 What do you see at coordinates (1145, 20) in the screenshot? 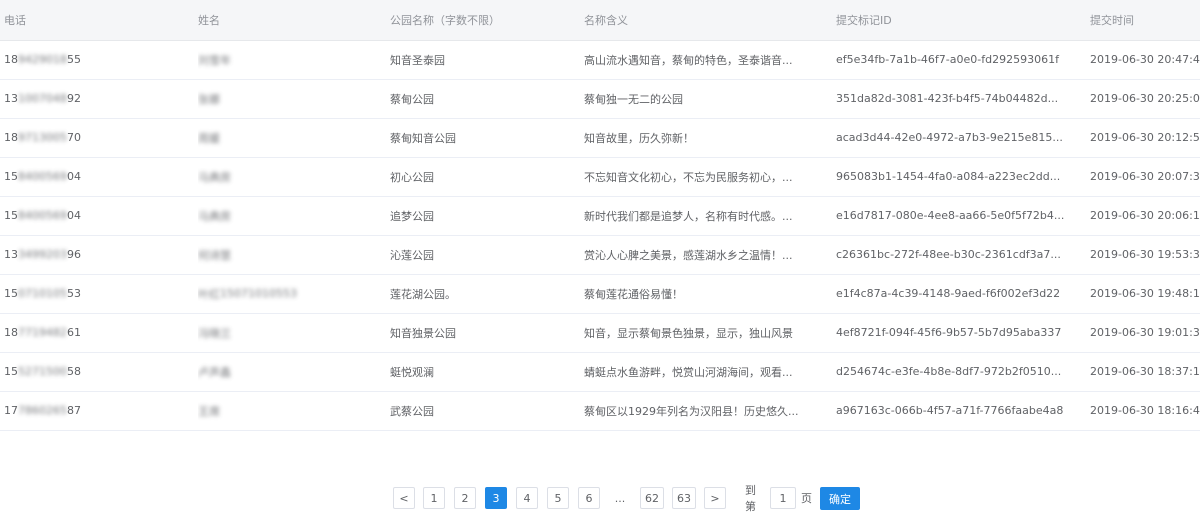
I see `column-header-submit-time: 提交时间` at bounding box center [1145, 20].